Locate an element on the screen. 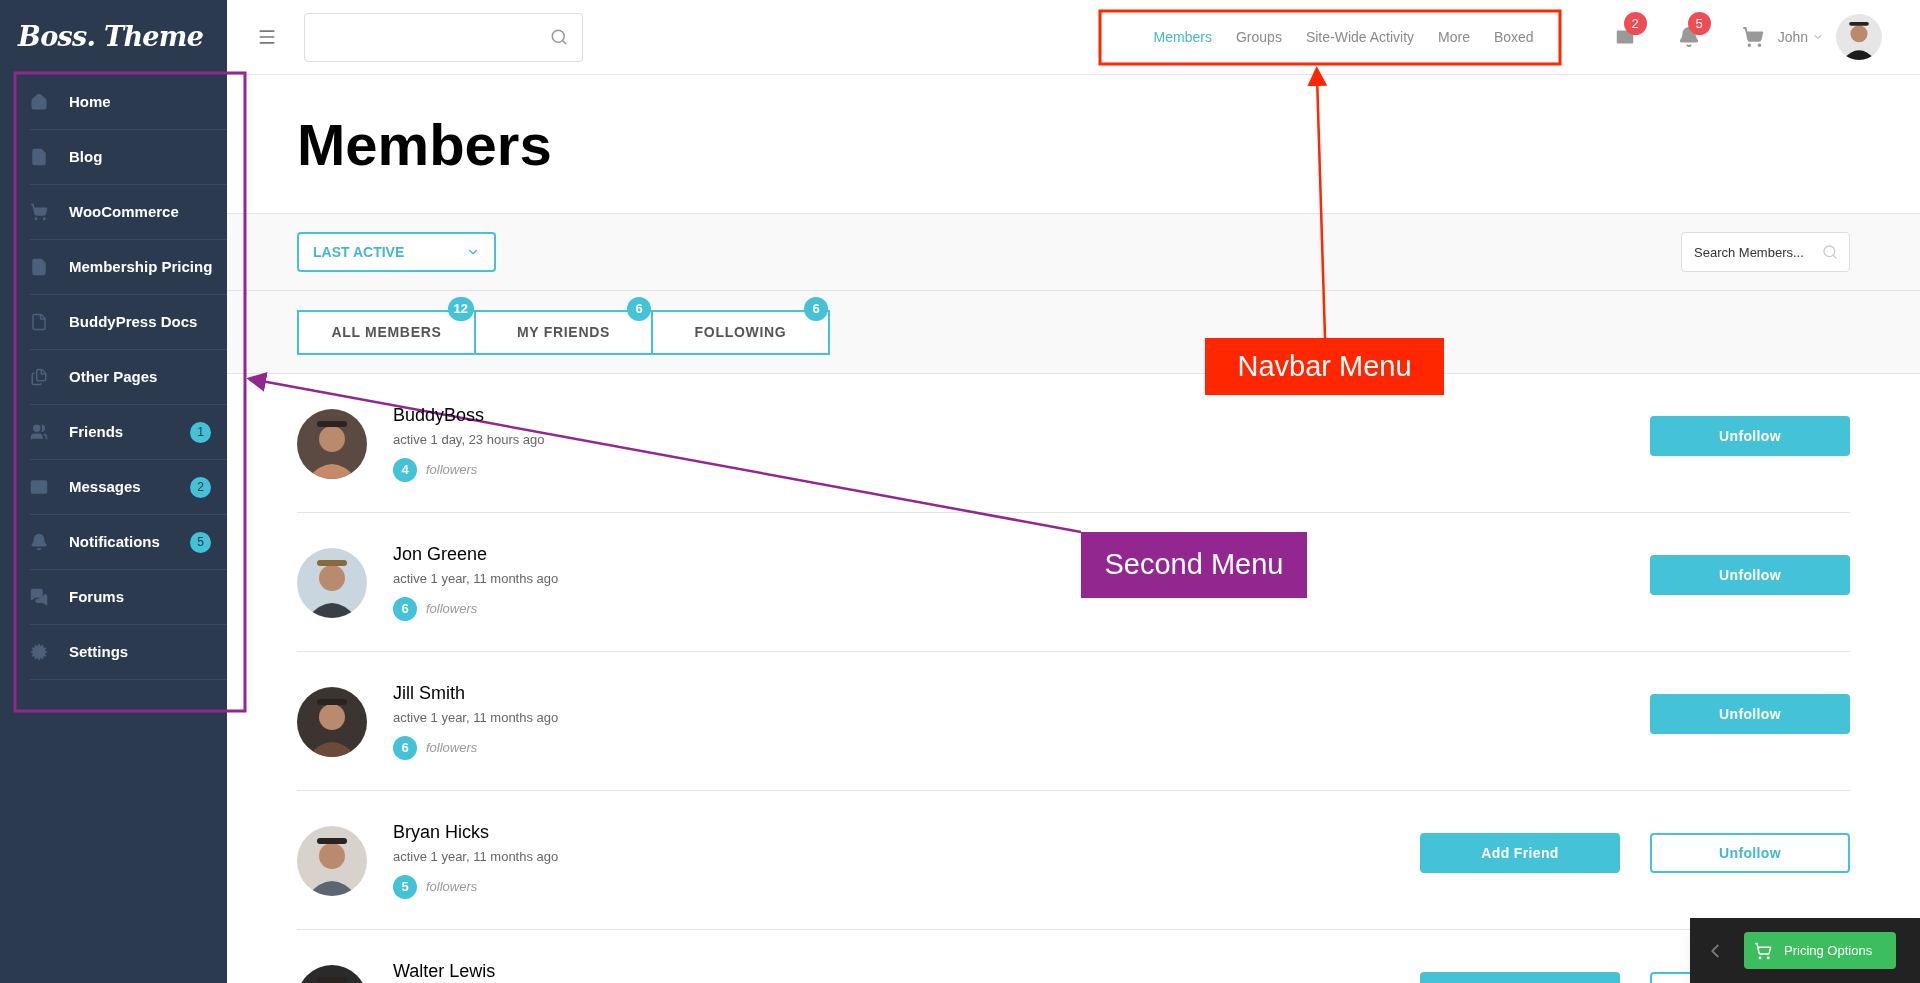 This screenshot has height=983, width=1920. sidebar-item: Other Pages is located at coordinates (128, 377).